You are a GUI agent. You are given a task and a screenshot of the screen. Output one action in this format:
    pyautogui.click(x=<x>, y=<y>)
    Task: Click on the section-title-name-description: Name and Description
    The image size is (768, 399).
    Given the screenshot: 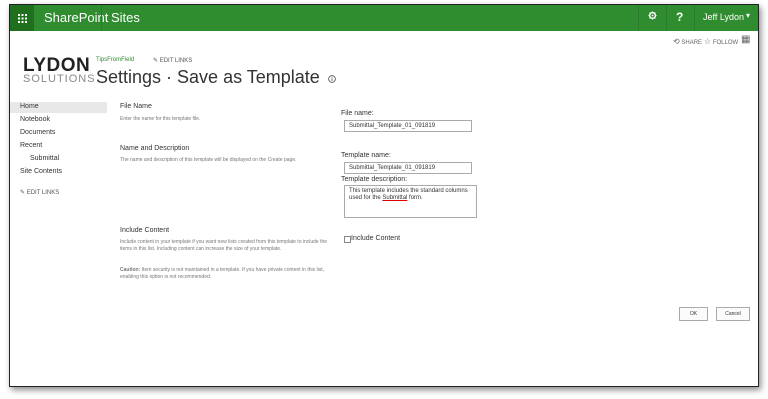 What is the action you would take?
    pyautogui.click(x=155, y=148)
    